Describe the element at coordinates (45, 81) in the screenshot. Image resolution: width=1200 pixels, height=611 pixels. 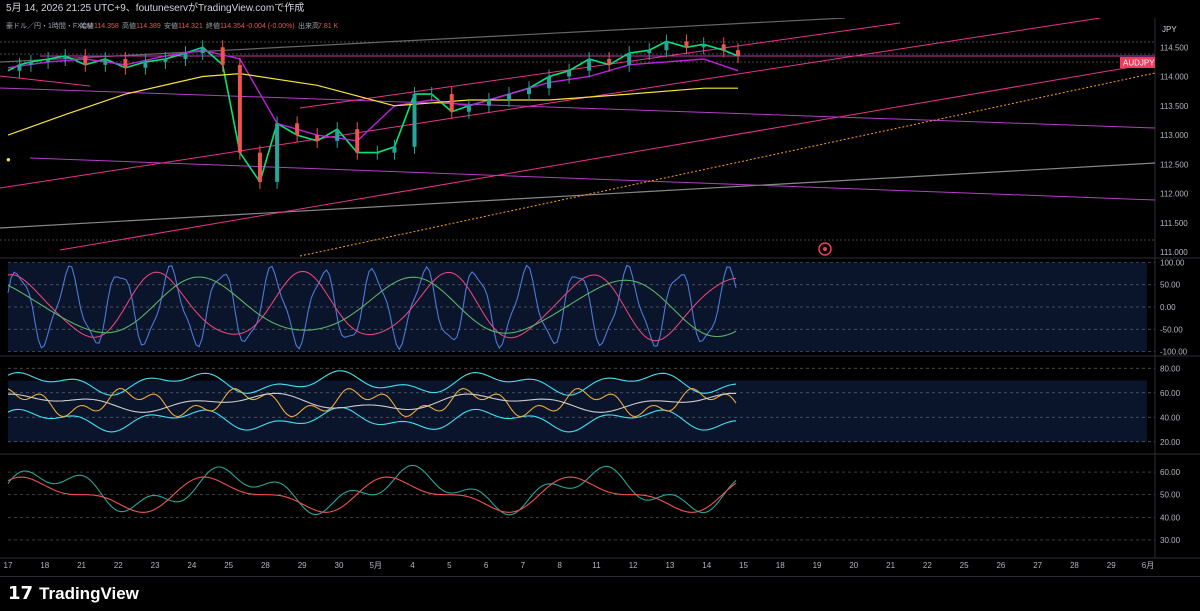
I see `pink-short-segment` at that location.